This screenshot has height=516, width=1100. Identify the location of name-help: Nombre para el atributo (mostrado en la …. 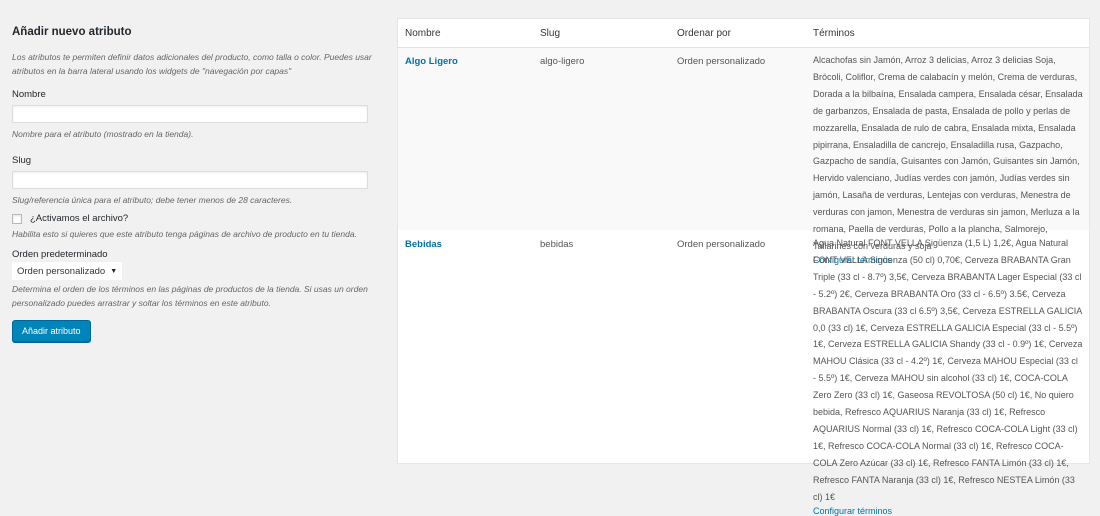
(103, 134).